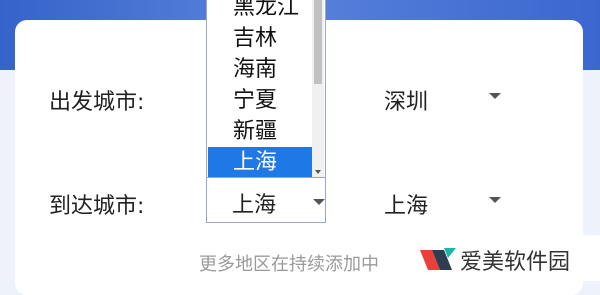  I want to click on depart-city-value: 深圳, so click(406, 102).